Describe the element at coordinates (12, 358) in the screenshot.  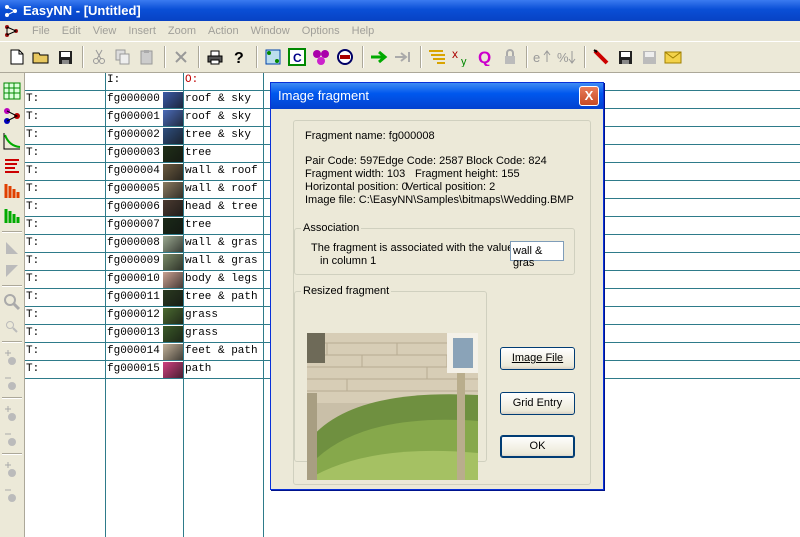
I see `add-node-icon` at that location.